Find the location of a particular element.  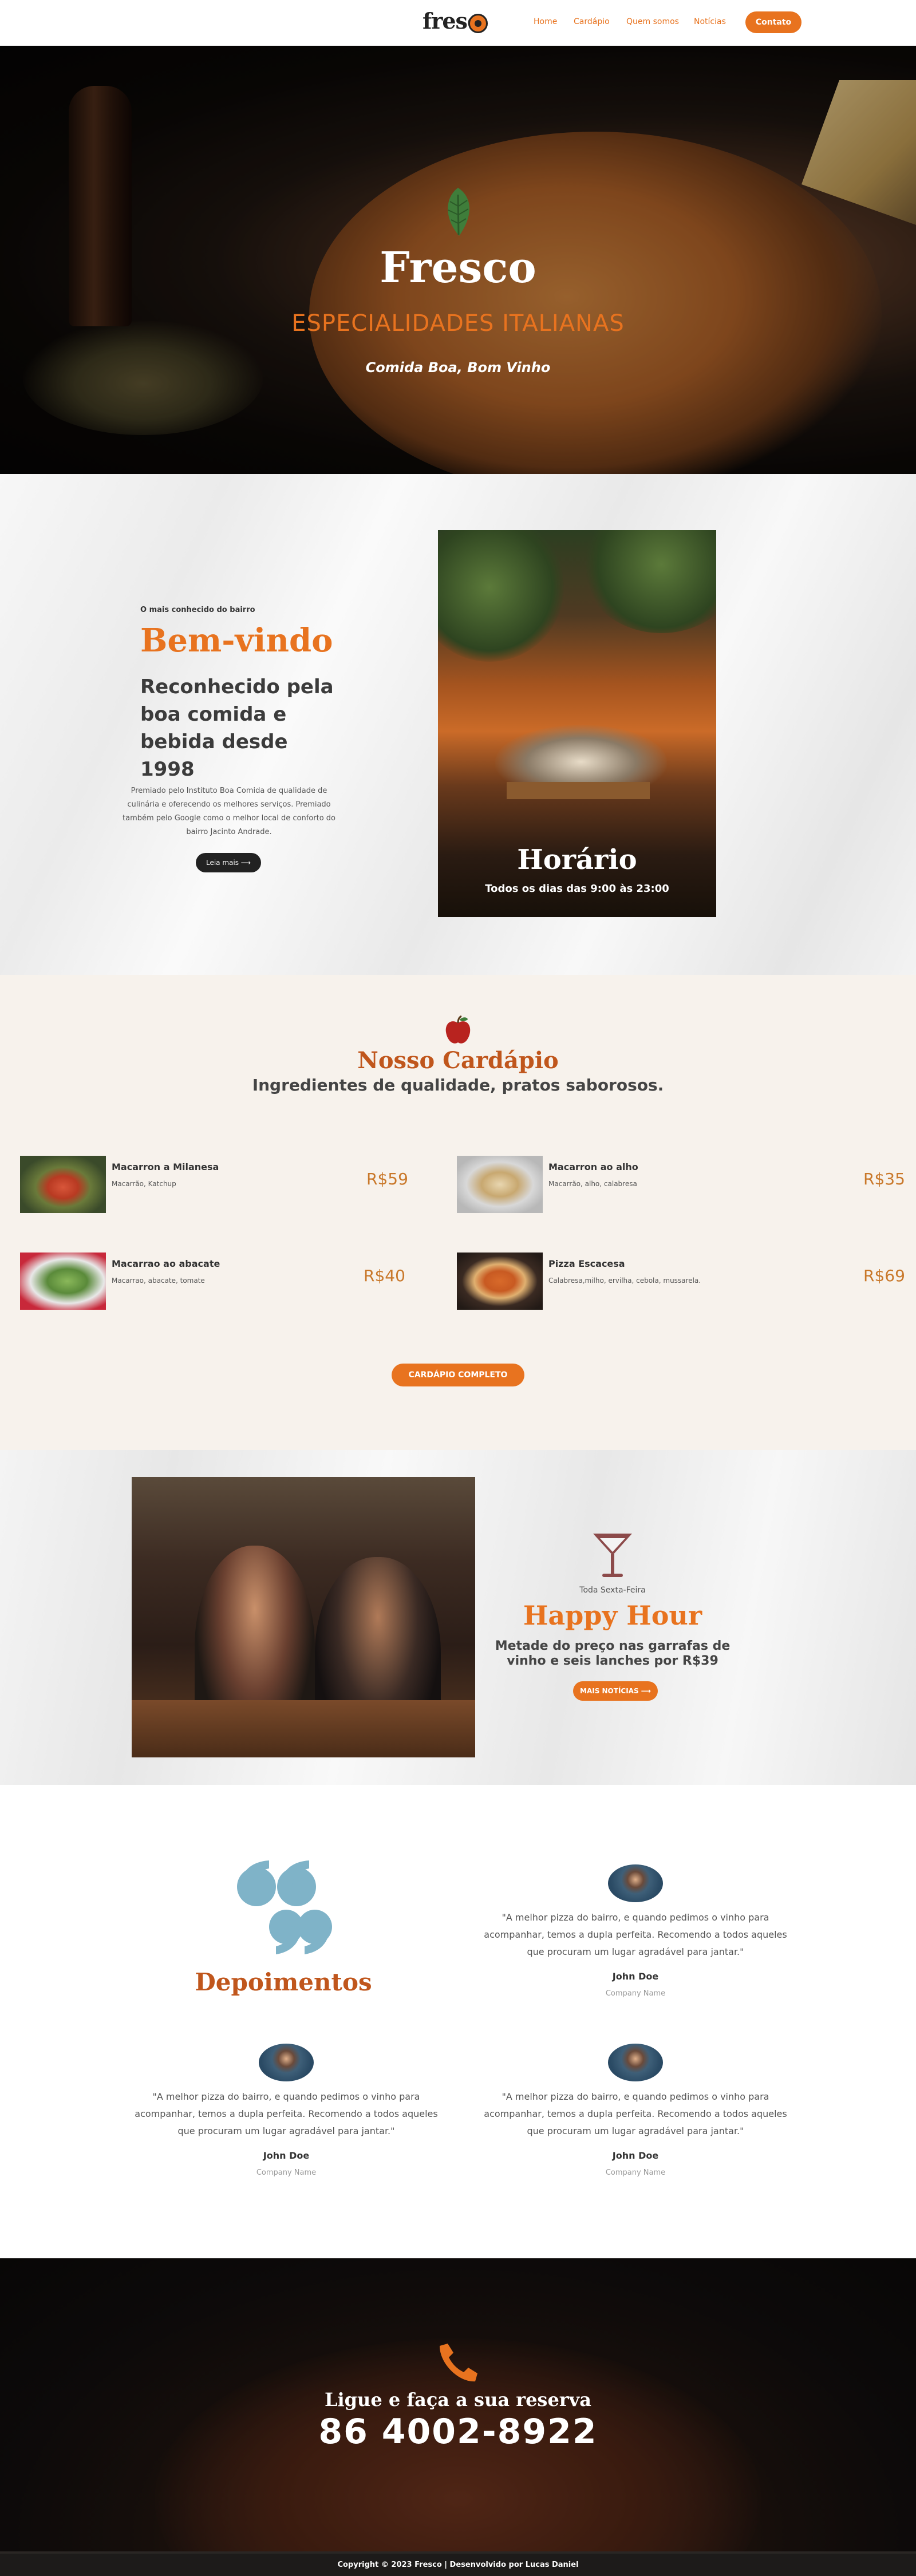

happy-hour-title: Happy Hour is located at coordinates (612, 1615).